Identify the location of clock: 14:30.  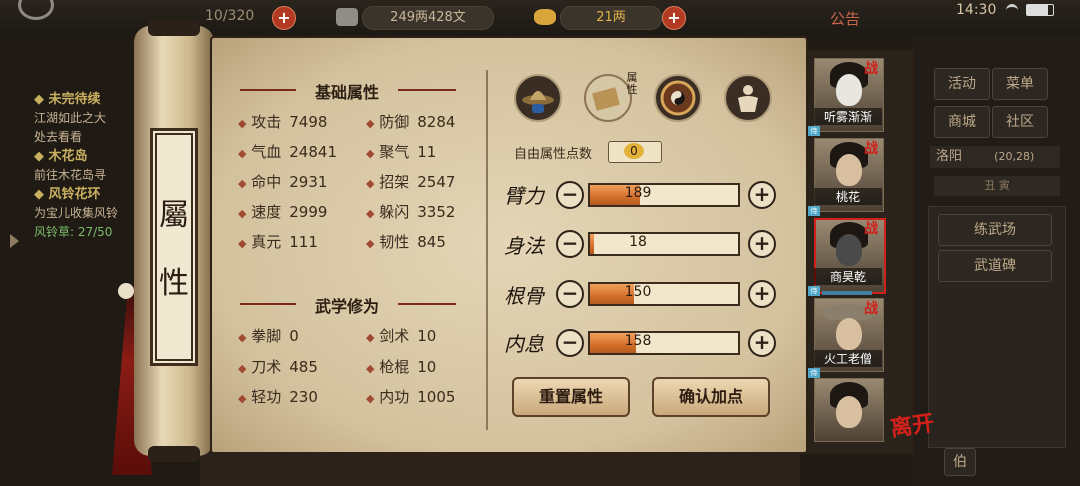
(976, 10).